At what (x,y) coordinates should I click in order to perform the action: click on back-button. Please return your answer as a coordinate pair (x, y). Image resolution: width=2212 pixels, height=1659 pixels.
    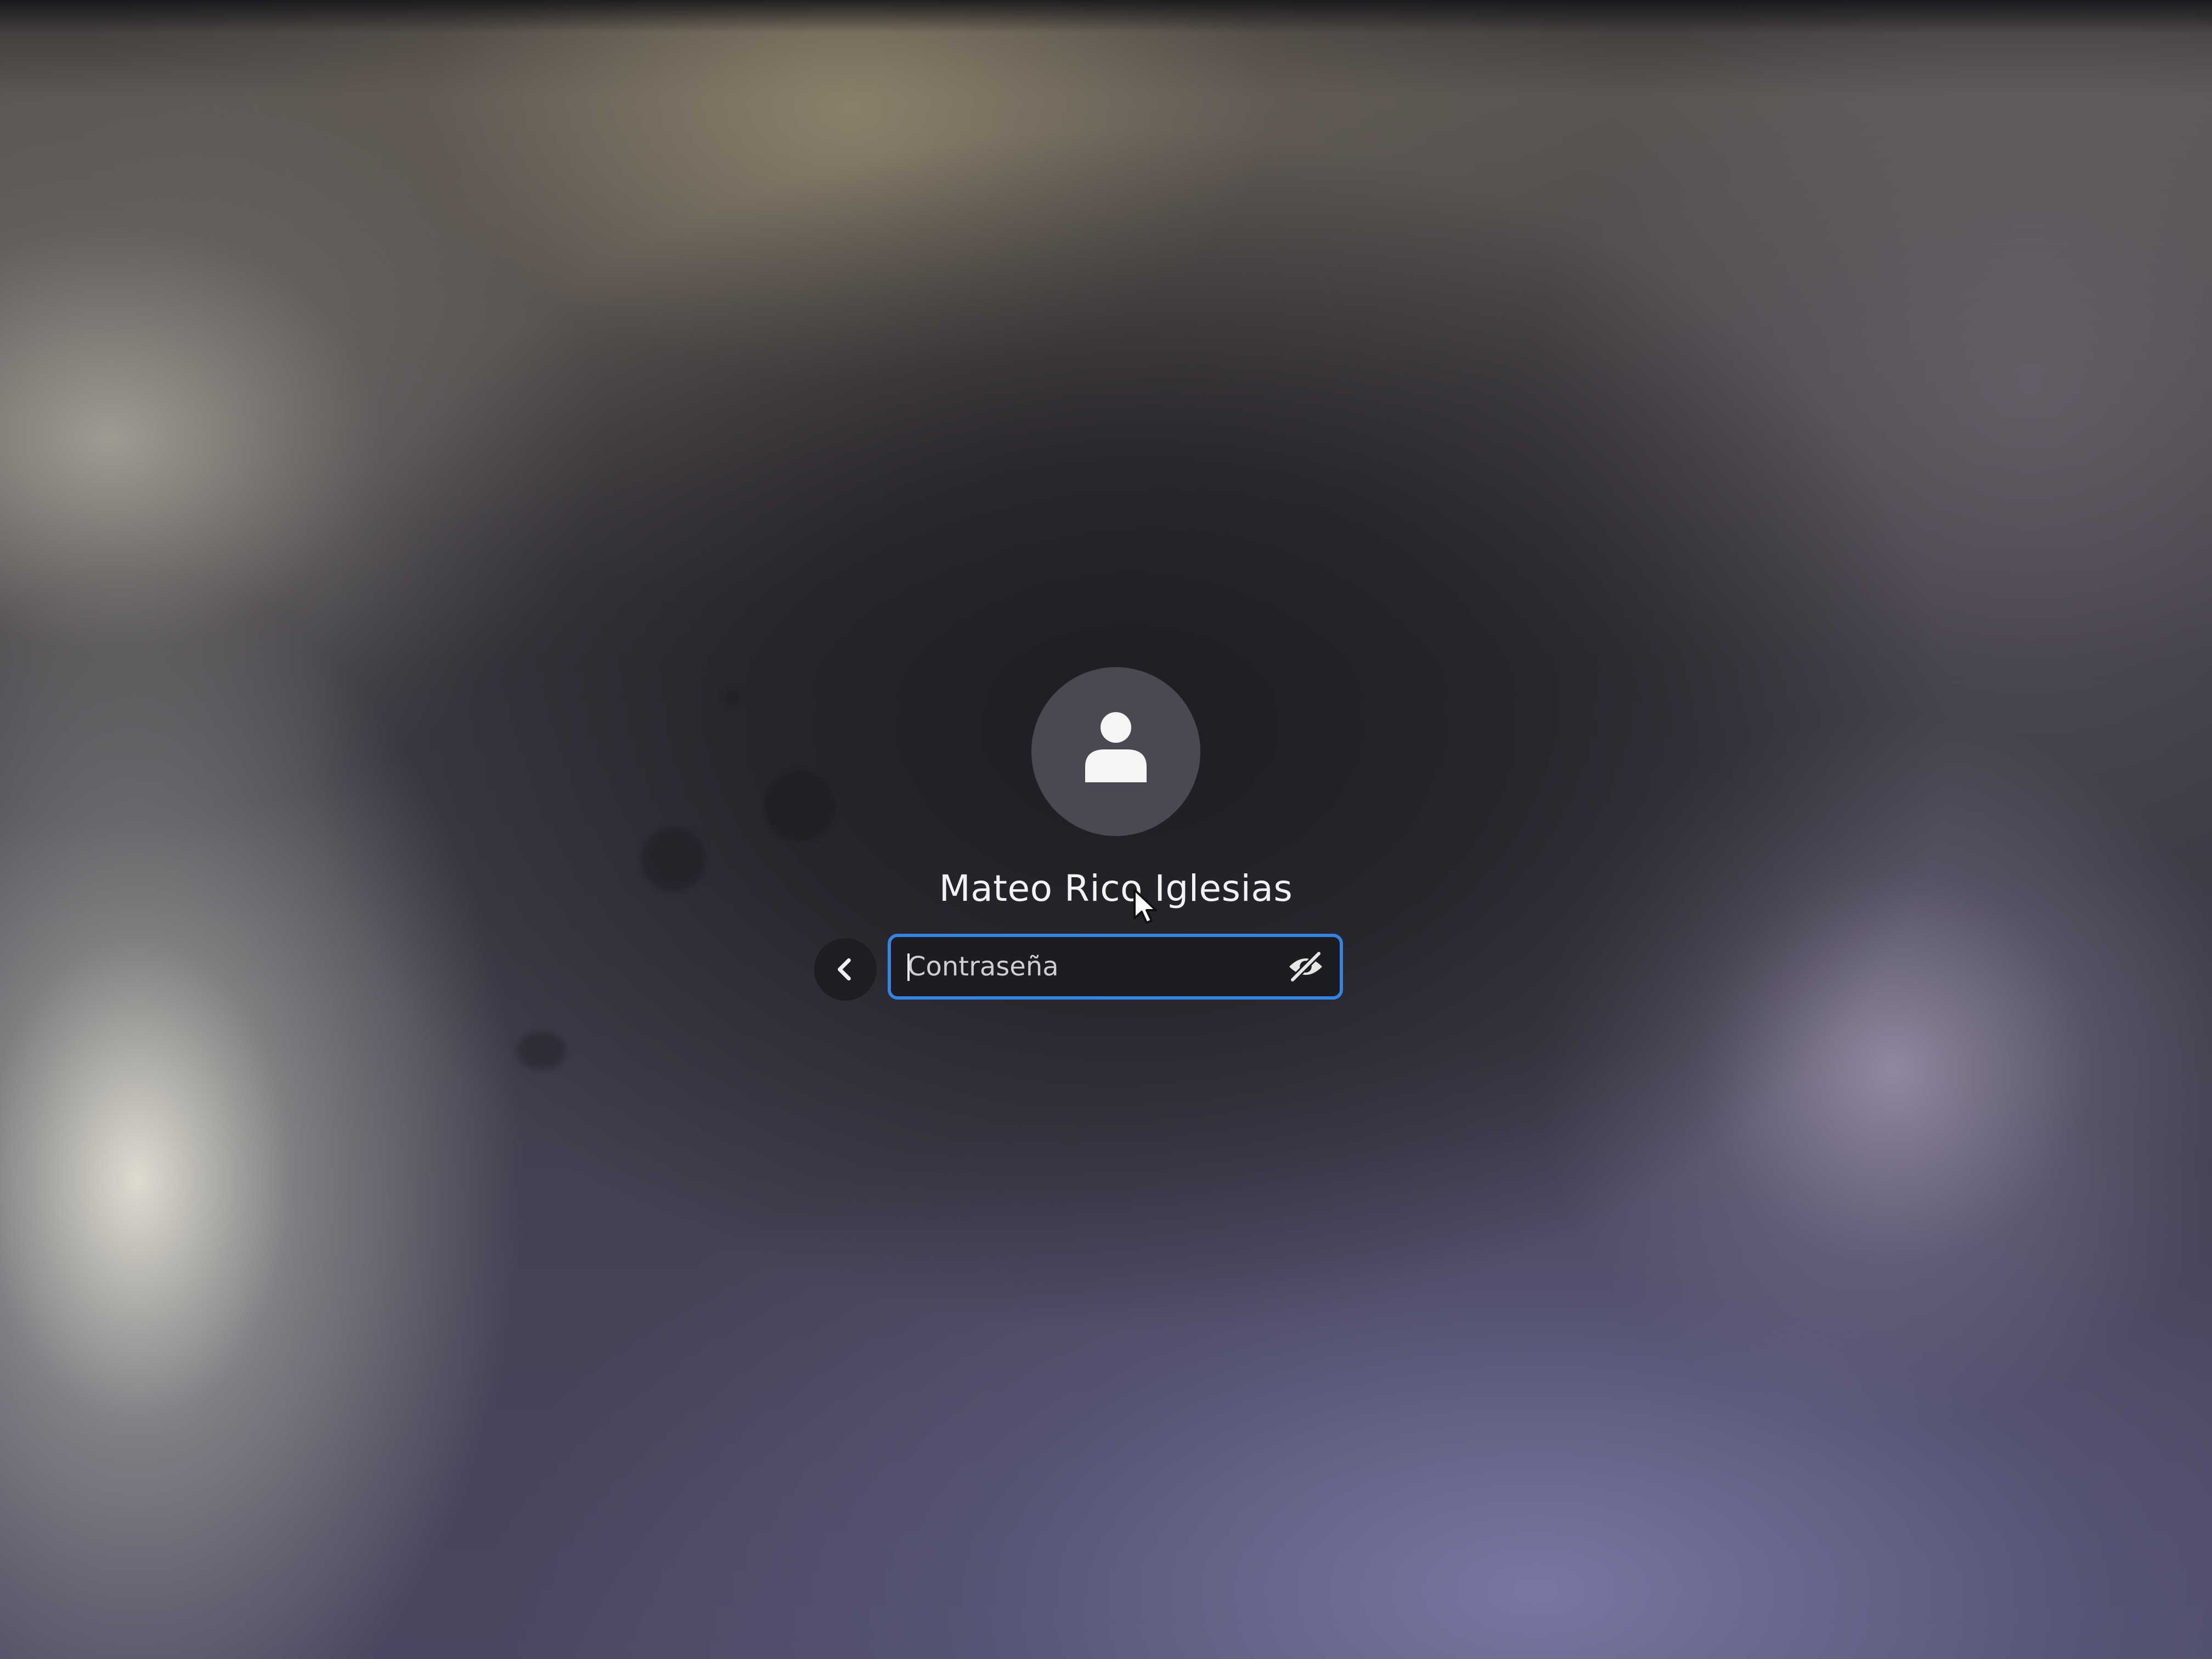
    Looking at the image, I should click on (845, 969).